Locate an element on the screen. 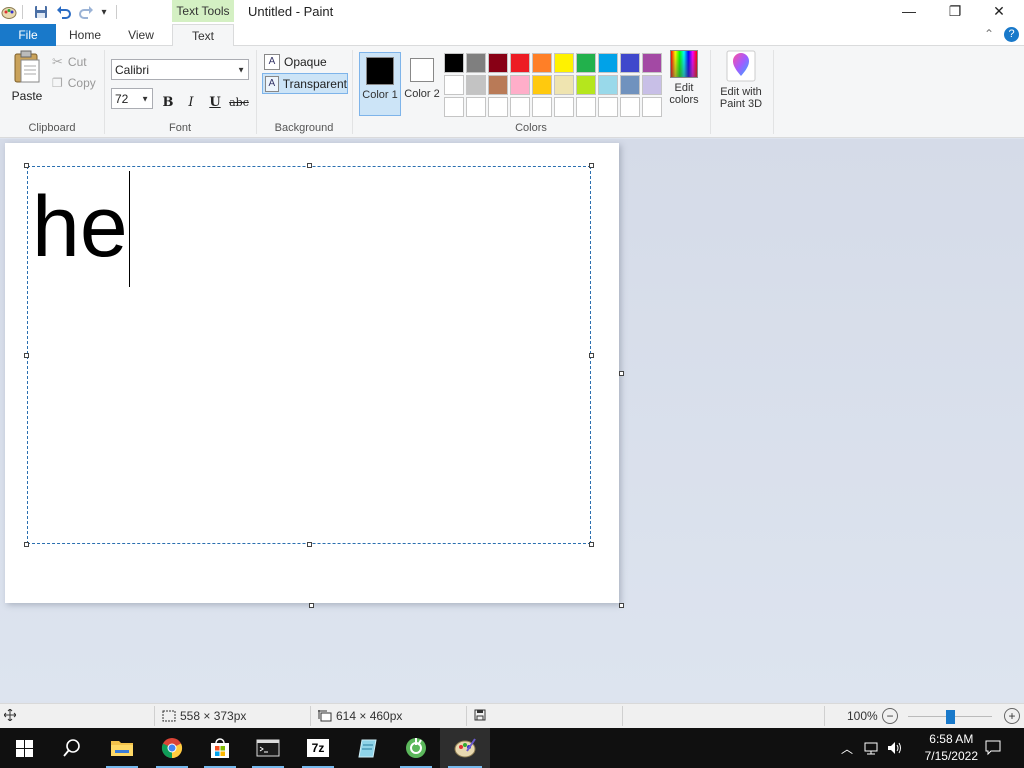 The image size is (1024, 768). save-icon is located at coordinates (41, 12).